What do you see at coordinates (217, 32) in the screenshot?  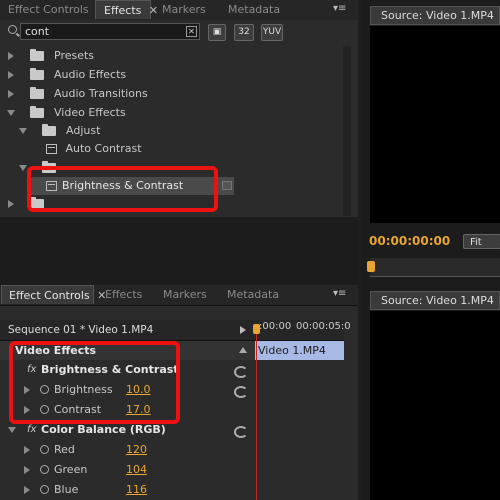 I see `accelerated-effects-button: ▣` at bounding box center [217, 32].